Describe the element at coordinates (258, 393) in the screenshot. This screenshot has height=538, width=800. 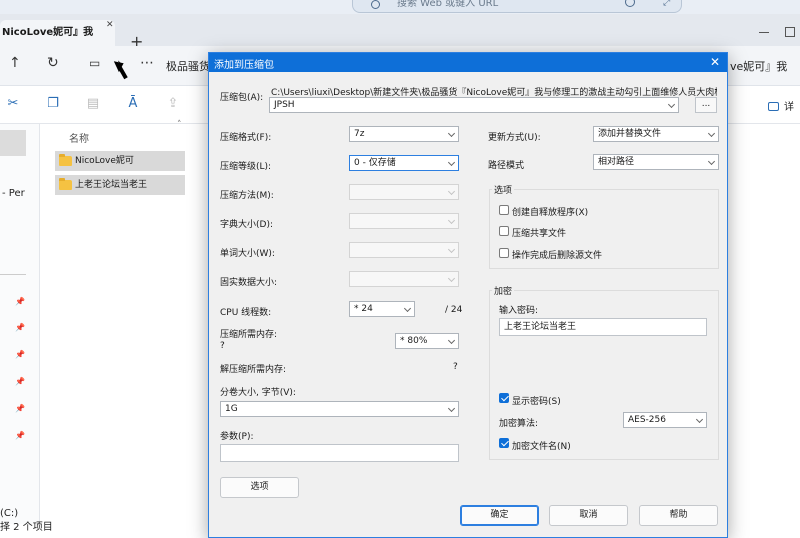
I see `volume-label: 分卷大小, 字节(V):` at that location.